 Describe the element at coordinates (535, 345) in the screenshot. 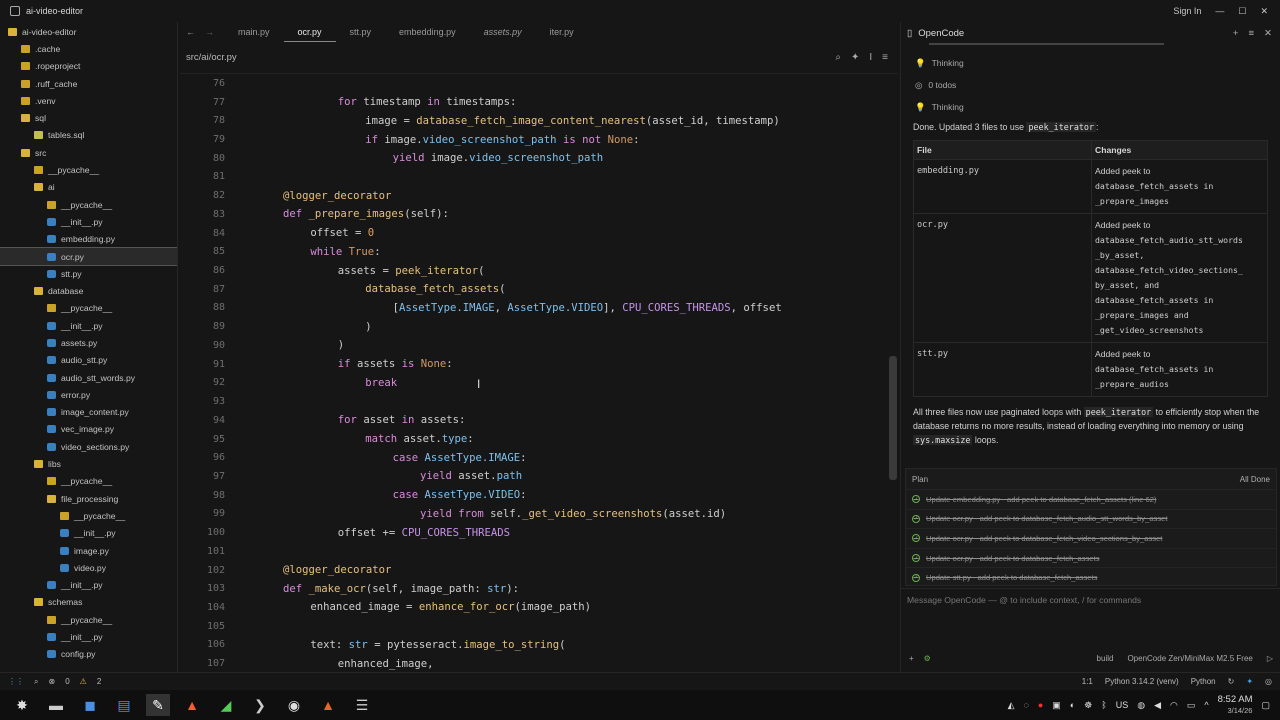

I see `code-line: 90)` at that location.